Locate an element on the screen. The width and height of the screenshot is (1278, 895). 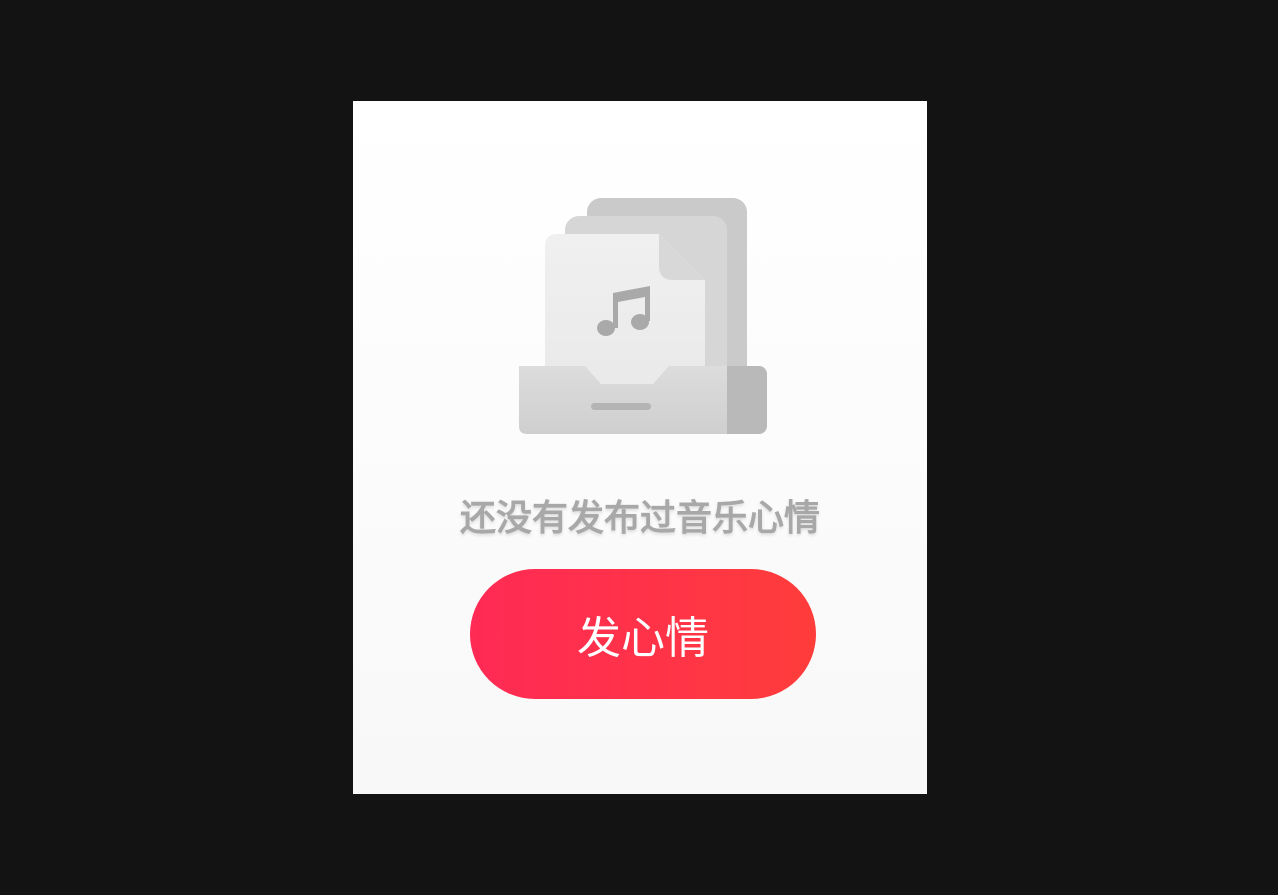
empty-state-message: 还没有发布过音乐心情 is located at coordinates (639, 518).